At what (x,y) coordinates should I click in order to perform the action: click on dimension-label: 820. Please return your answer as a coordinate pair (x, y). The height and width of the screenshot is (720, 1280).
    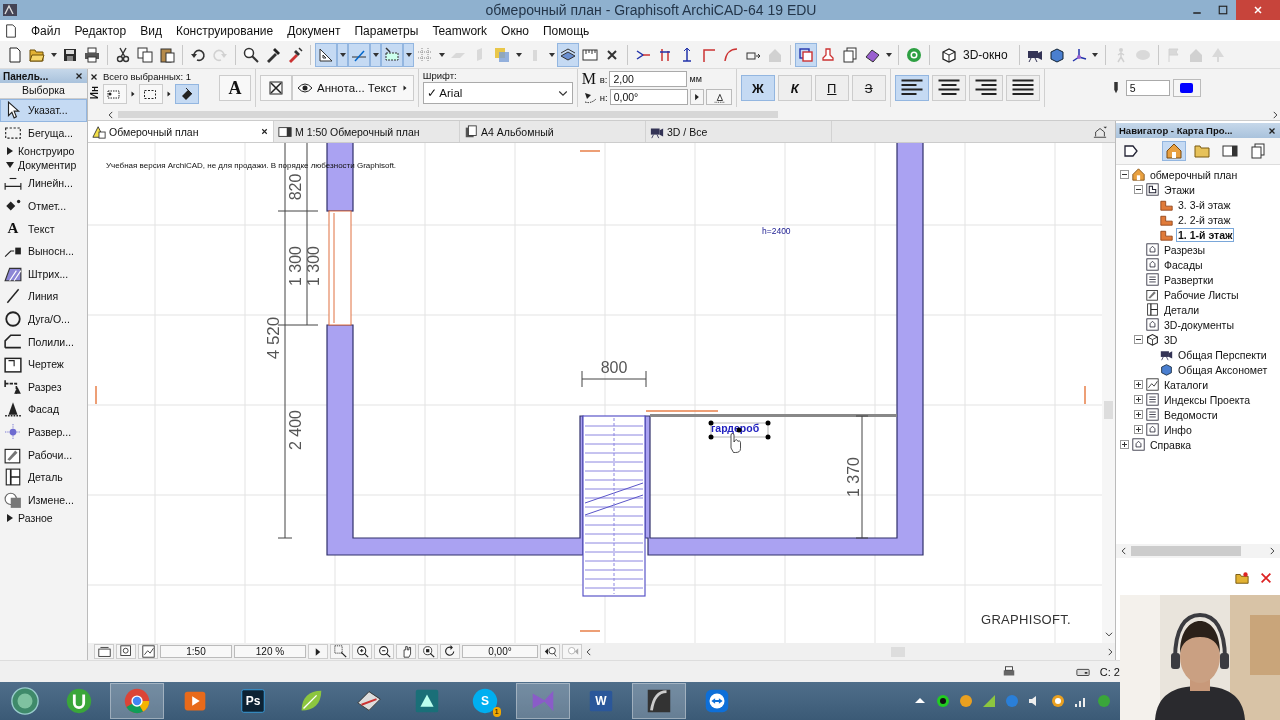
    Looking at the image, I should click on (295, 187).